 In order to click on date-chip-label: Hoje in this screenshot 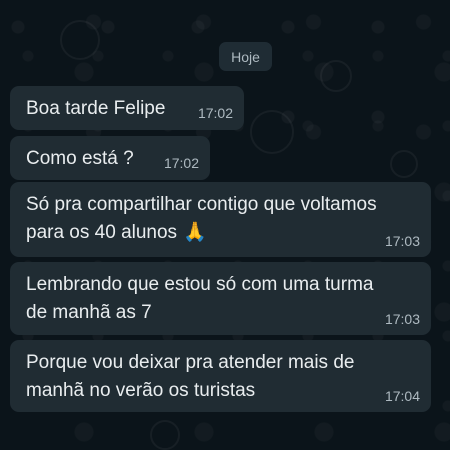, I will do `click(245, 56)`.